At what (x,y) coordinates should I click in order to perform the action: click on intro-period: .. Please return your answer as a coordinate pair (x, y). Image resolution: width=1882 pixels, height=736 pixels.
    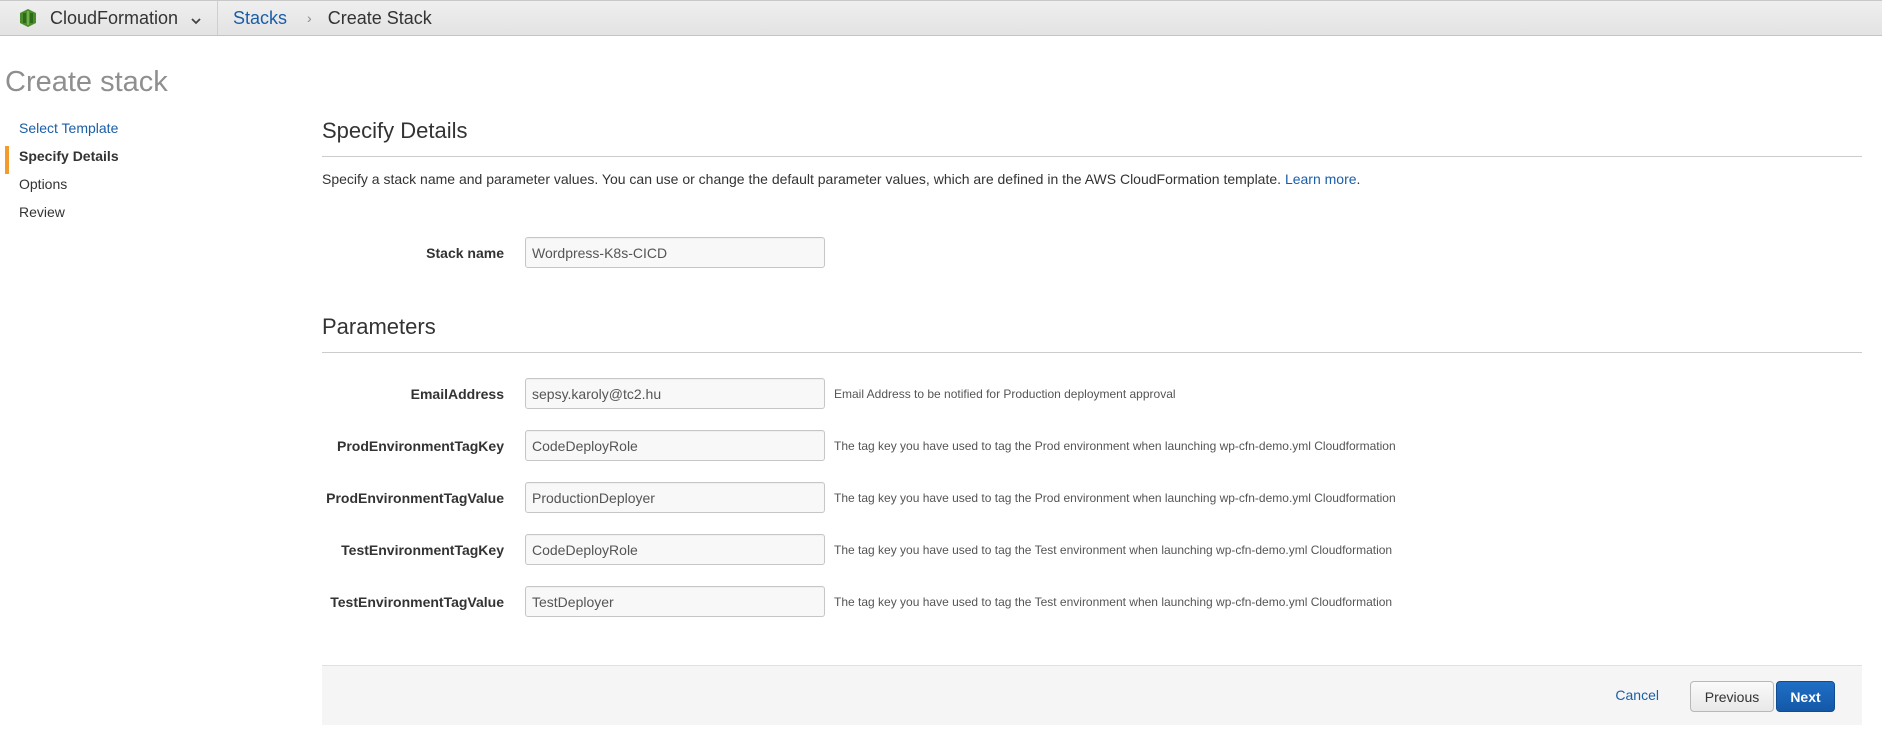
    Looking at the image, I should click on (1358, 179).